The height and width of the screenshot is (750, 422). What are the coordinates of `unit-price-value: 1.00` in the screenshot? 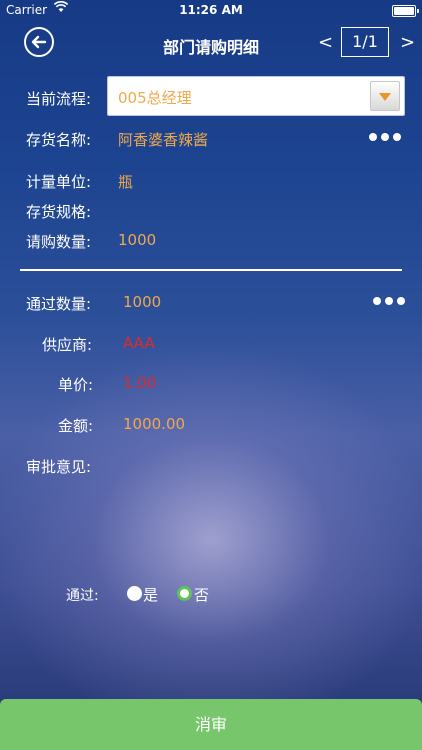 It's located at (140, 383).